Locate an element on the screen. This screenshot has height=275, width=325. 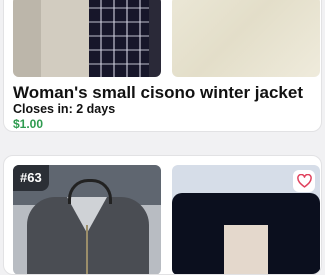
closing-time: Closes in: 2 days is located at coordinates (64, 109).